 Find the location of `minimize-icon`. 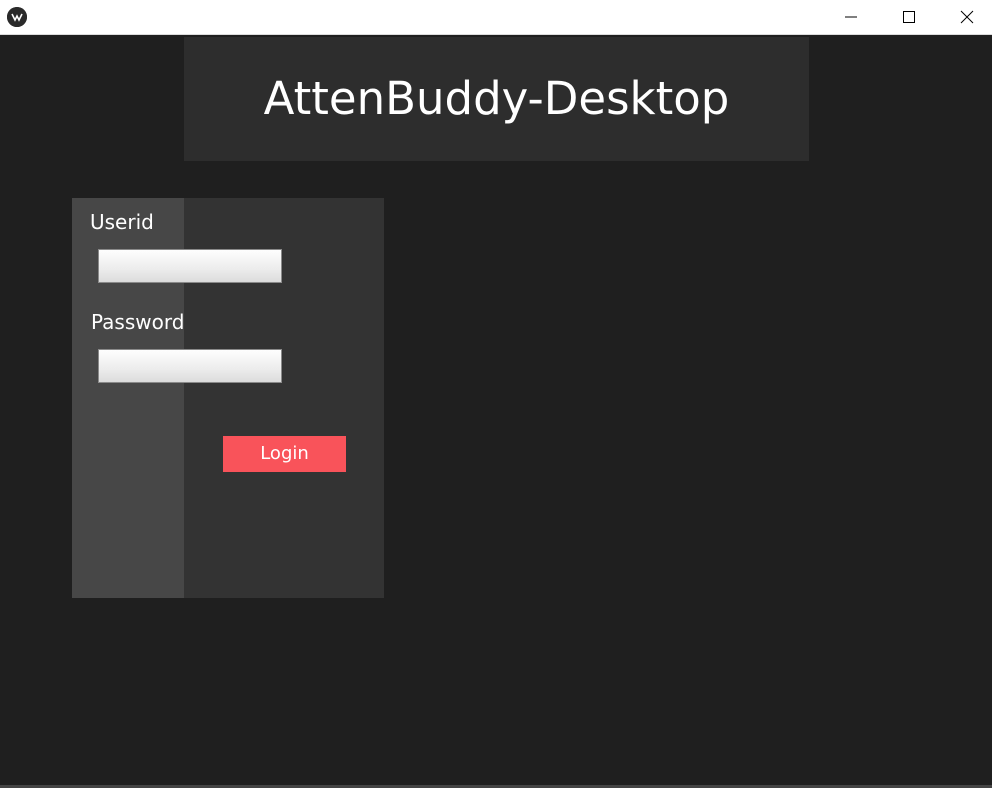

minimize-icon is located at coordinates (851, 17).